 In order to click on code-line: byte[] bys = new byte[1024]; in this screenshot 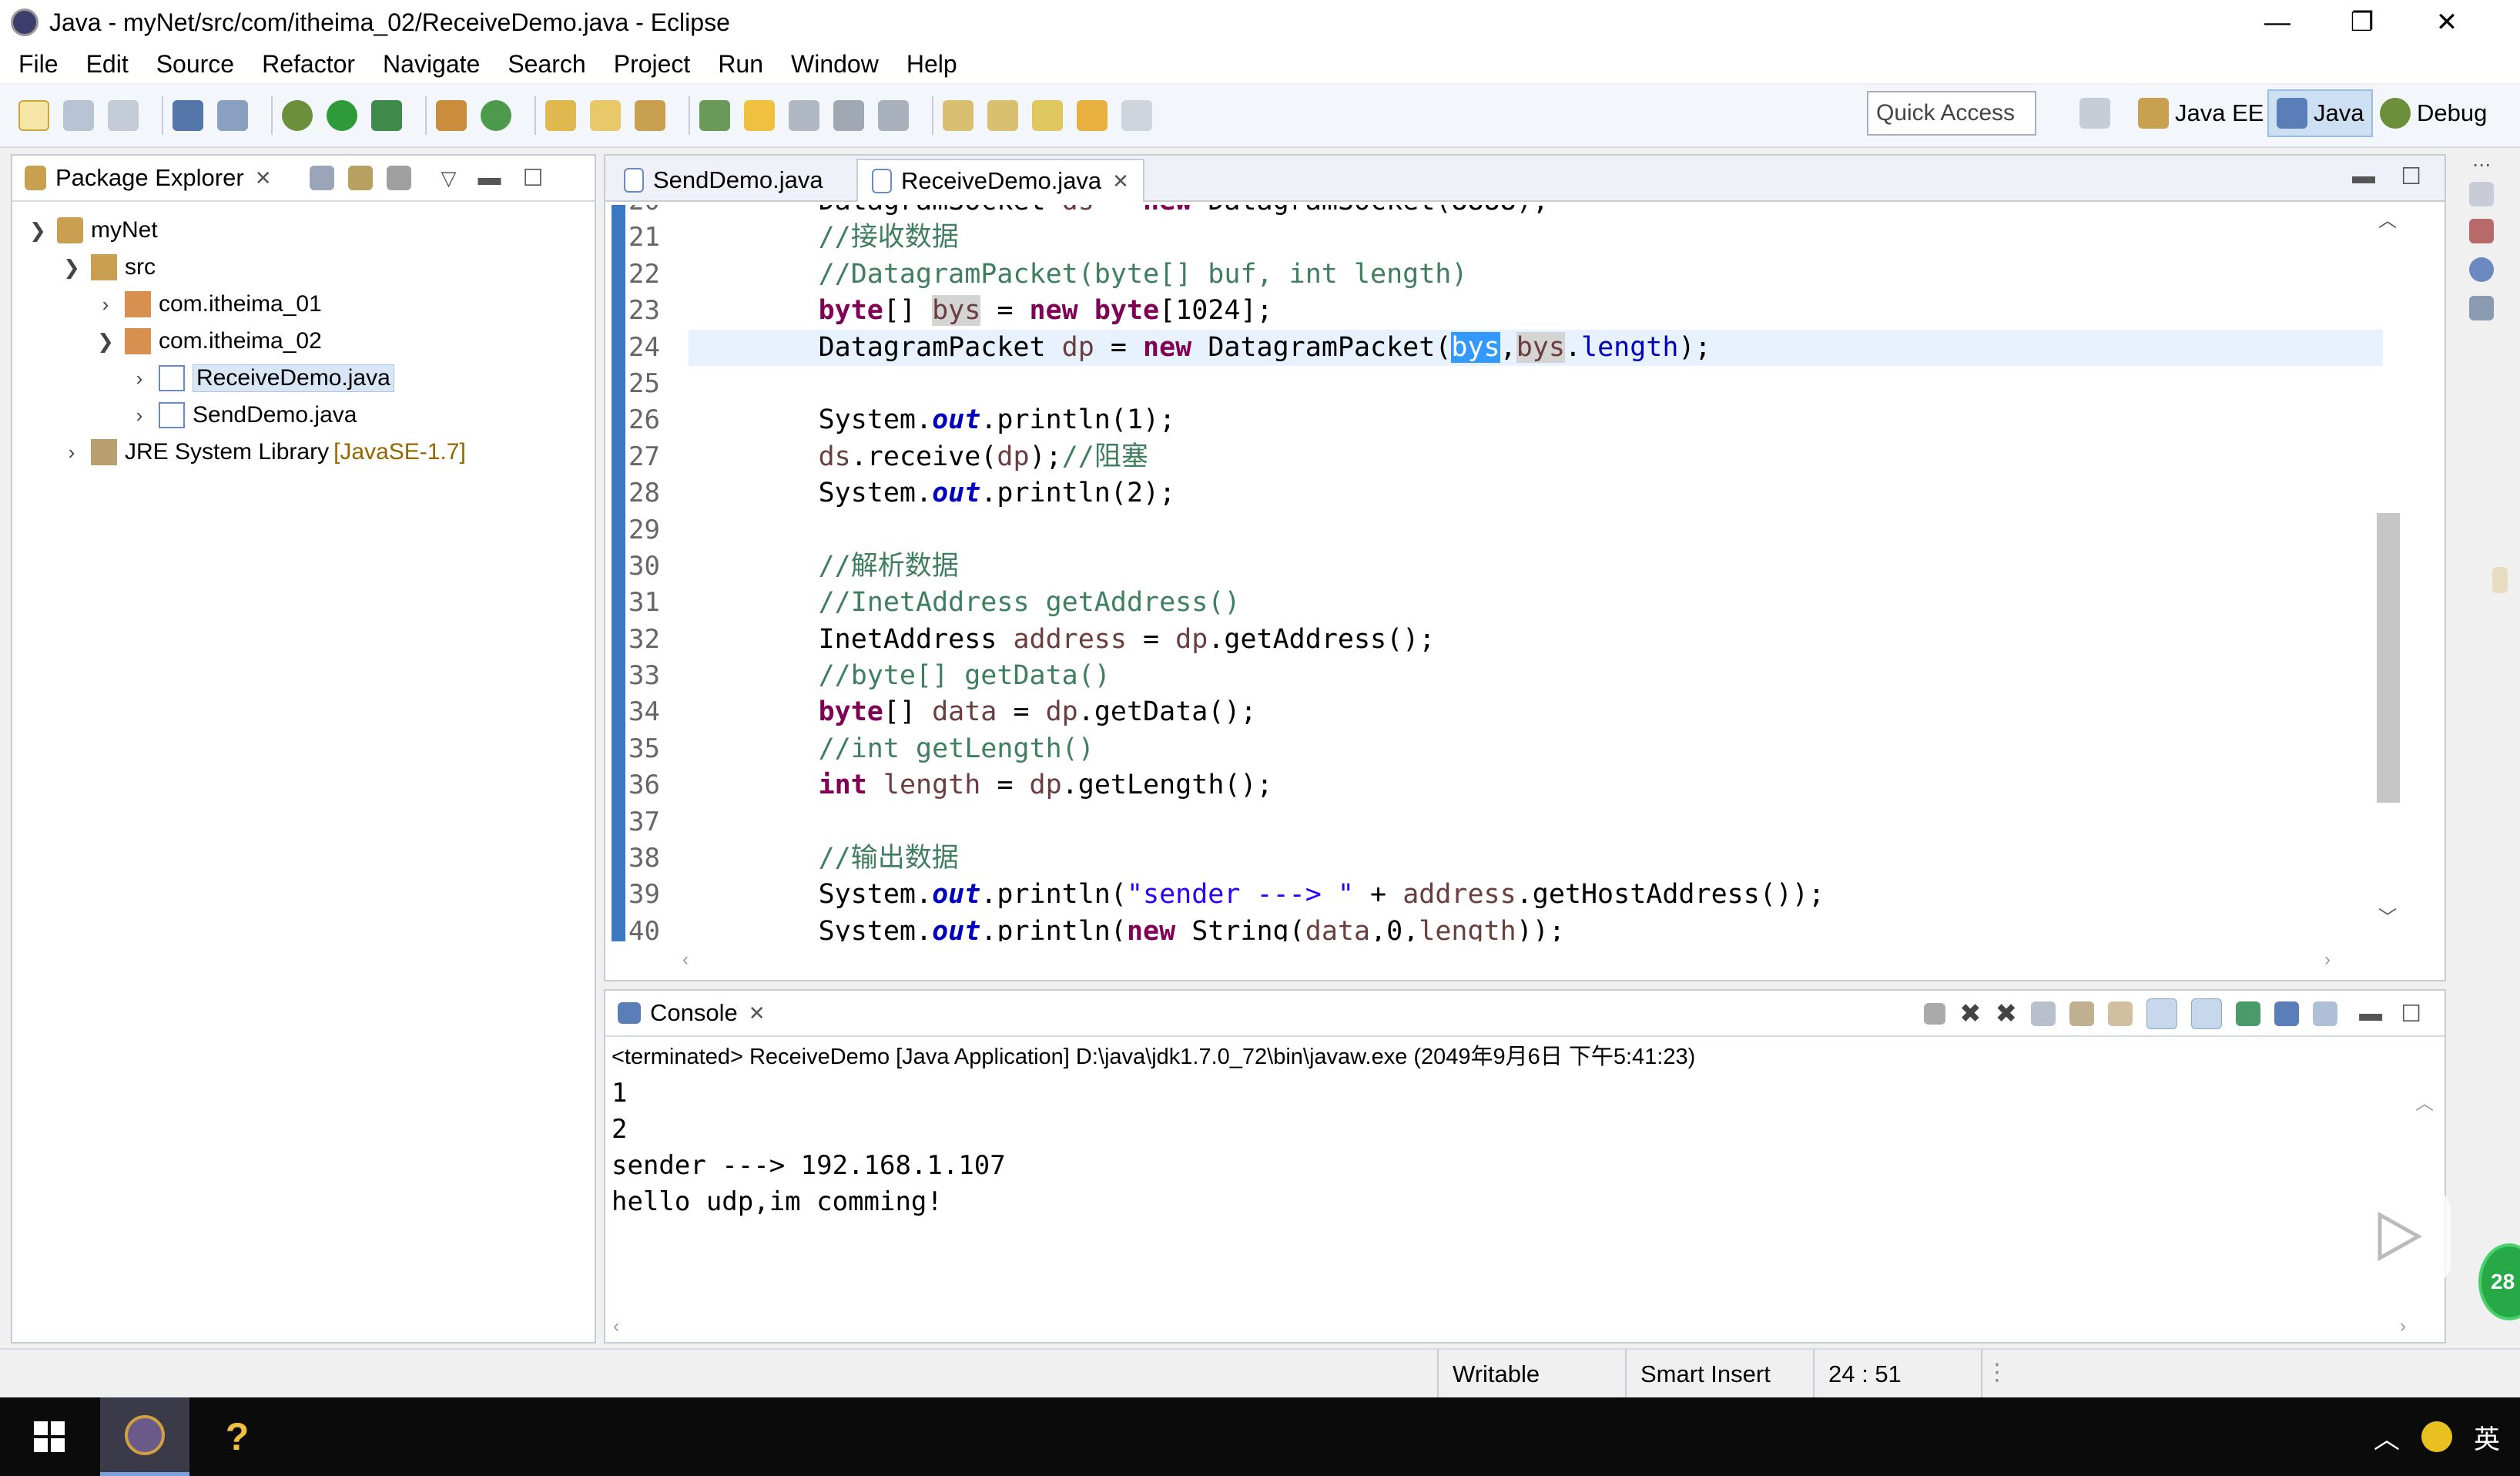, I will do `click(1536, 311)`.